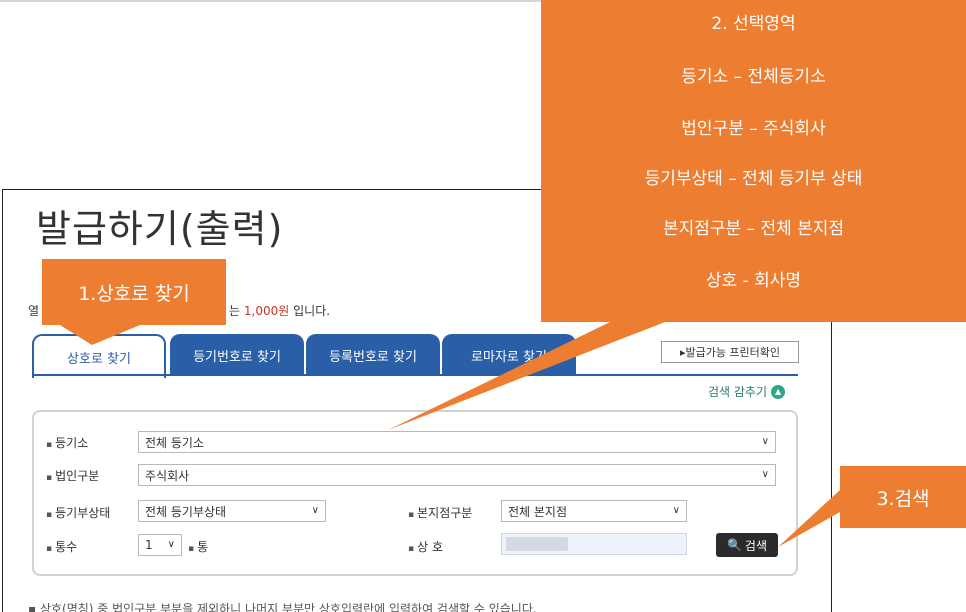  Describe the element at coordinates (538, 511) in the screenshot. I see `branch-type-value: 전체 본지점` at that location.